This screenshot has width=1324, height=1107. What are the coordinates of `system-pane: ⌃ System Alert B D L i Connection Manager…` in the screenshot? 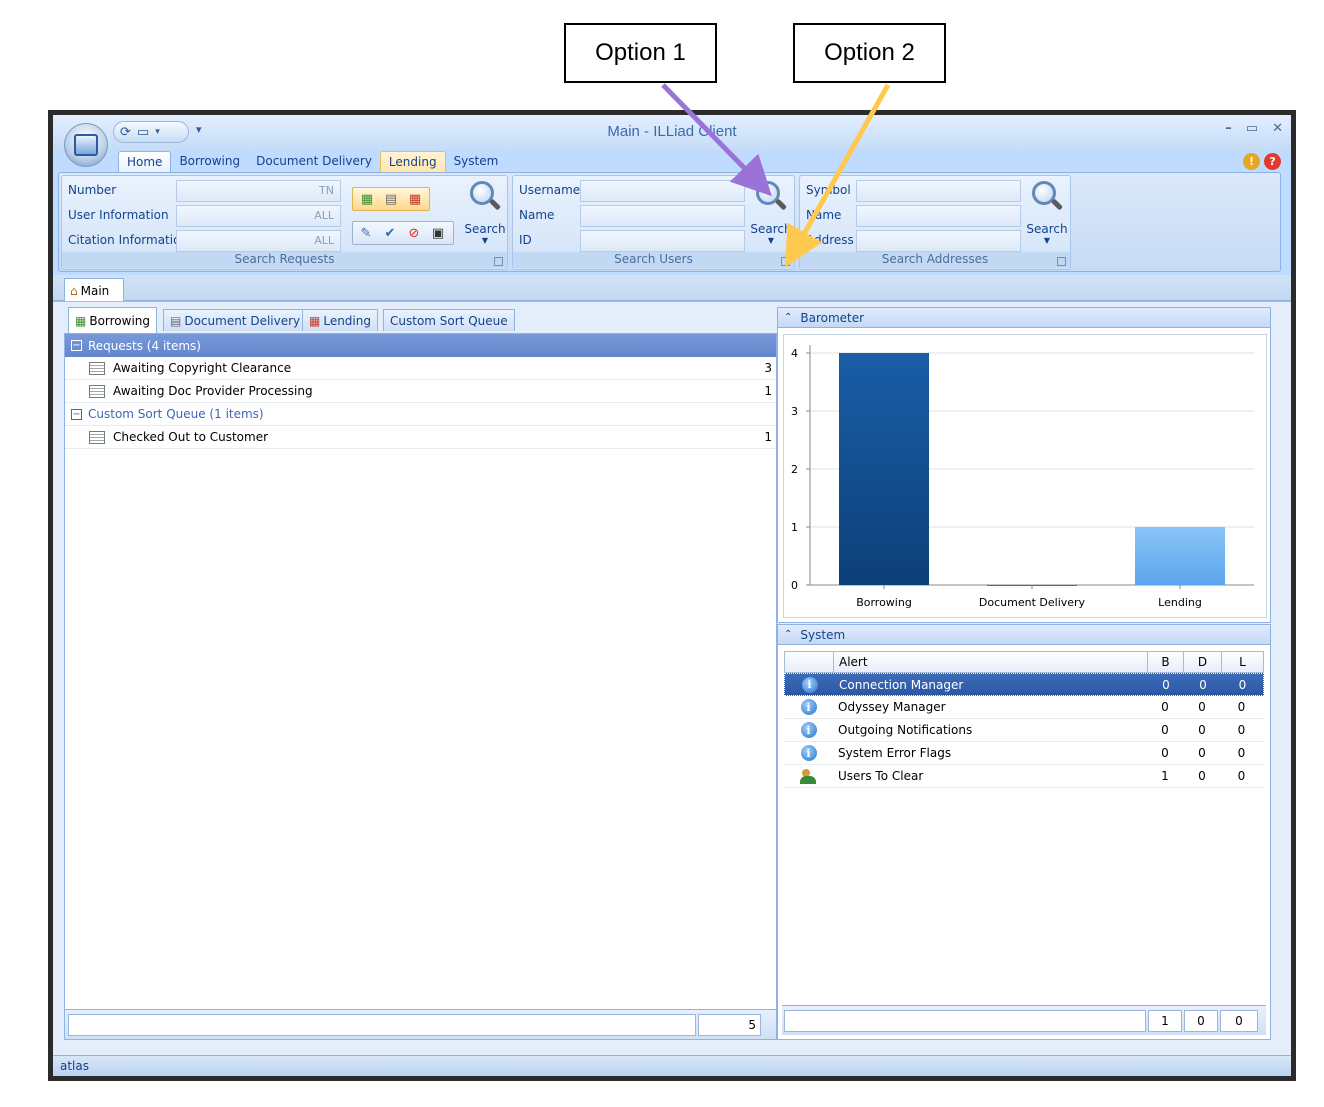 It's located at (1024, 832).